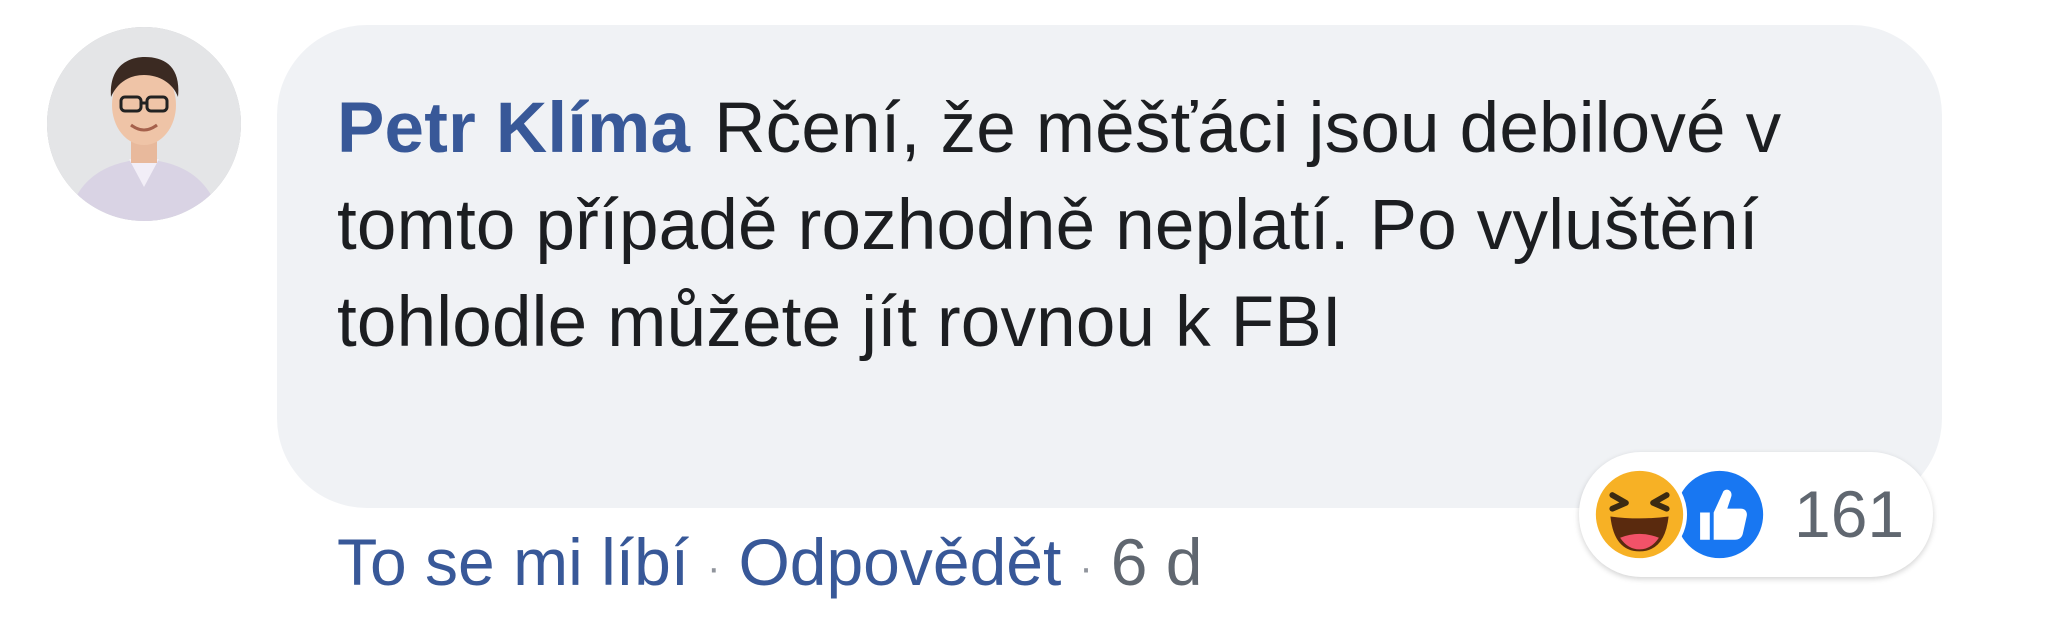 Image resolution: width=2072 pixels, height=642 pixels. What do you see at coordinates (1639, 514) in the screenshot?
I see `haha-emoji-icon` at bounding box center [1639, 514].